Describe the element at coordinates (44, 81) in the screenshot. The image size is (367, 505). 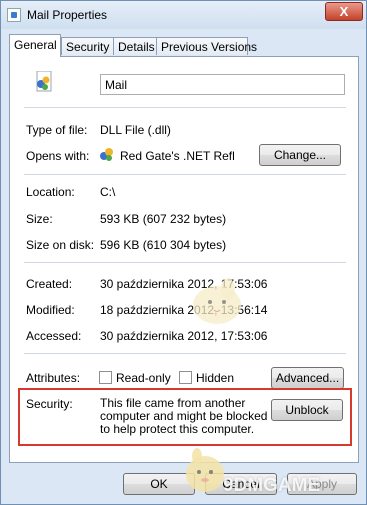
I see `dll-file-icon` at that location.